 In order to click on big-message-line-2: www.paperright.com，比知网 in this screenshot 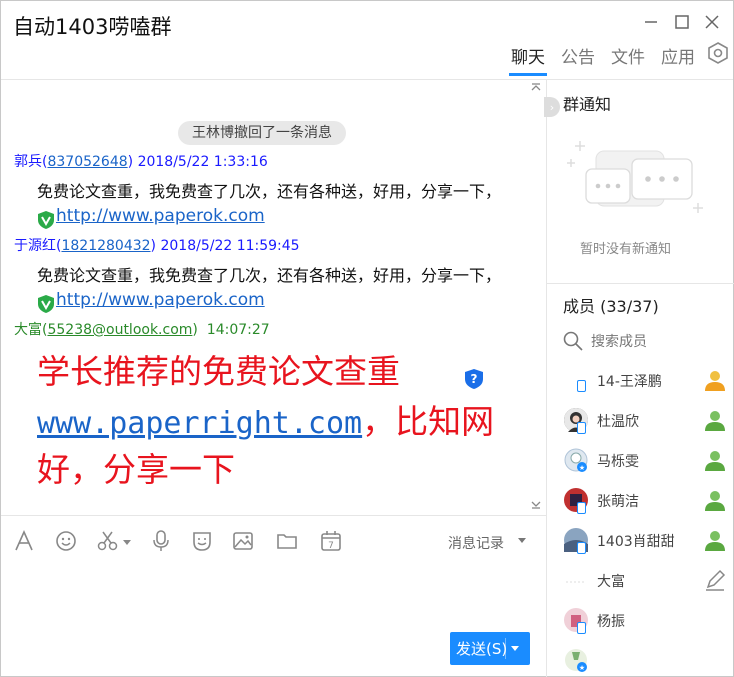, I will do `click(265, 419)`.